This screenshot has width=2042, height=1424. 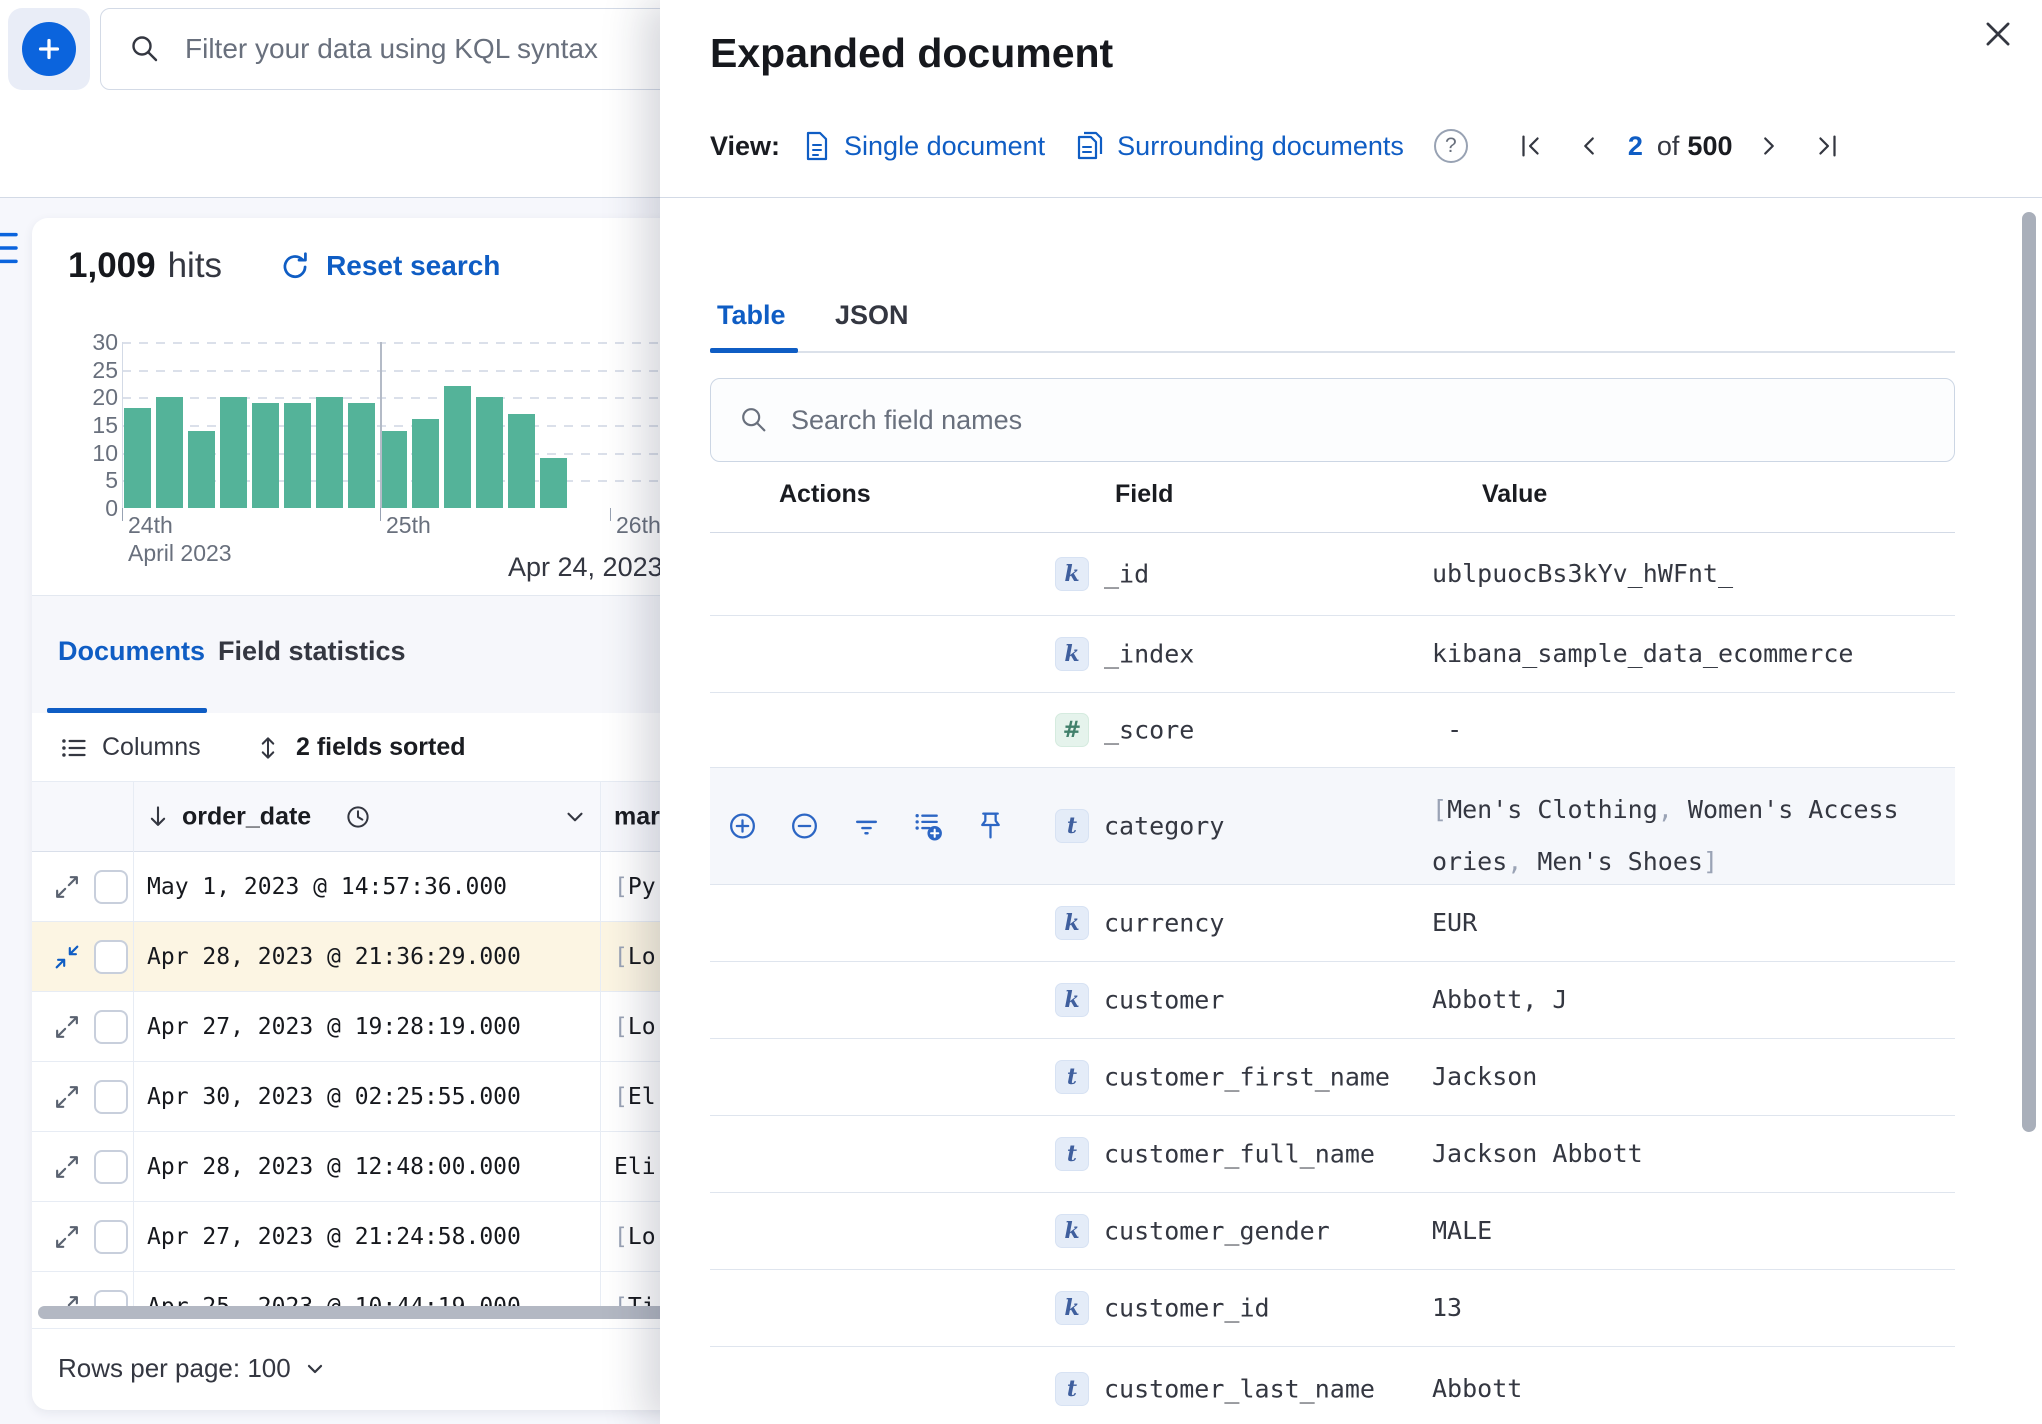 What do you see at coordinates (1127, 574) in the screenshot?
I see `field-name: _id` at bounding box center [1127, 574].